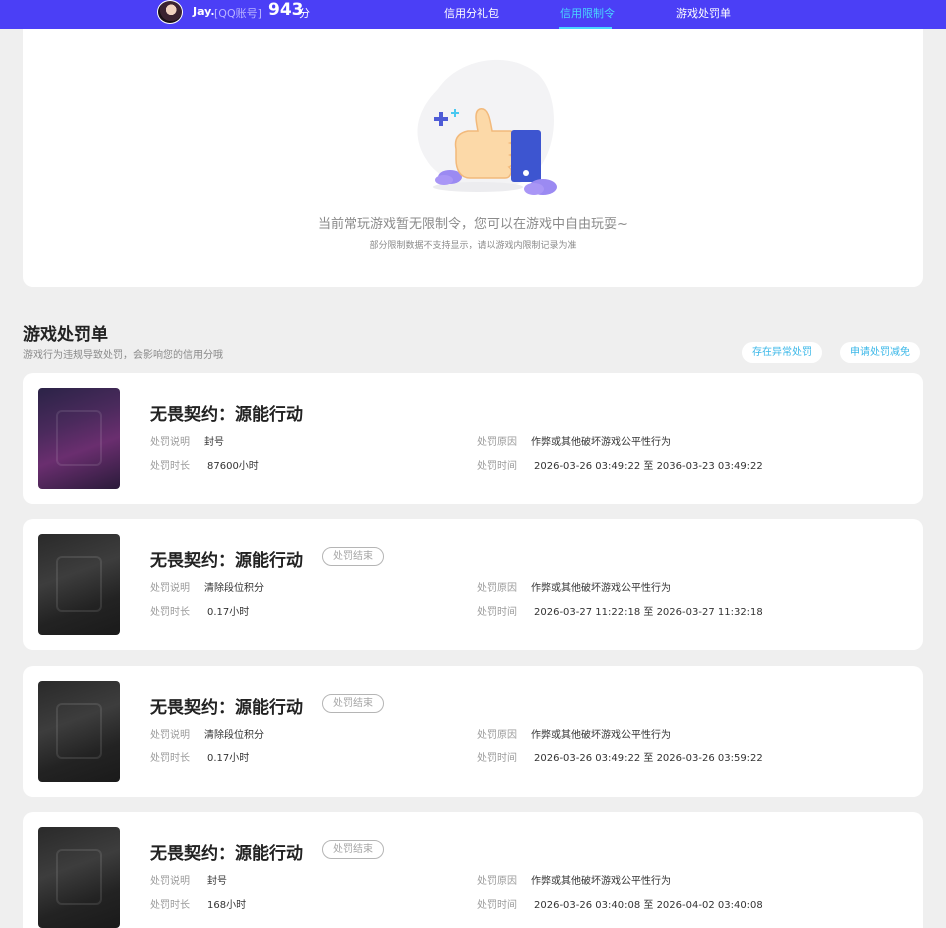 The width and height of the screenshot is (946, 928). I want to click on punishment-duration-value: 87600小时, so click(233, 466).